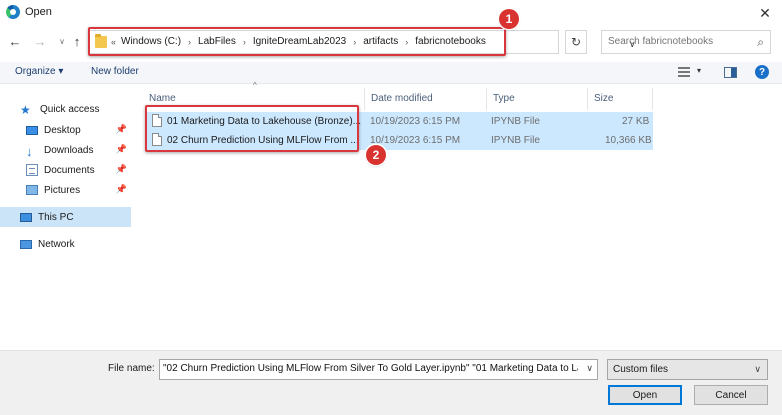  I want to click on up-arrow-icon: ↑, so click(77, 41).